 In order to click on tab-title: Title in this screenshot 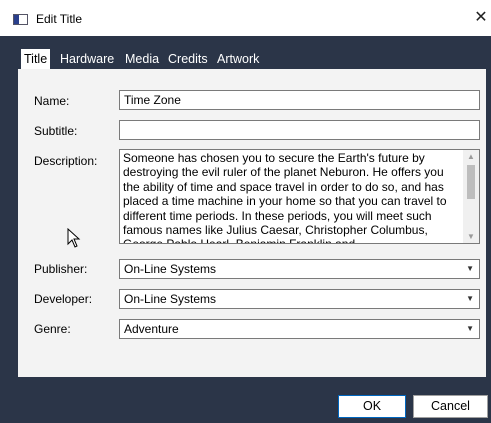, I will do `click(36, 59)`.